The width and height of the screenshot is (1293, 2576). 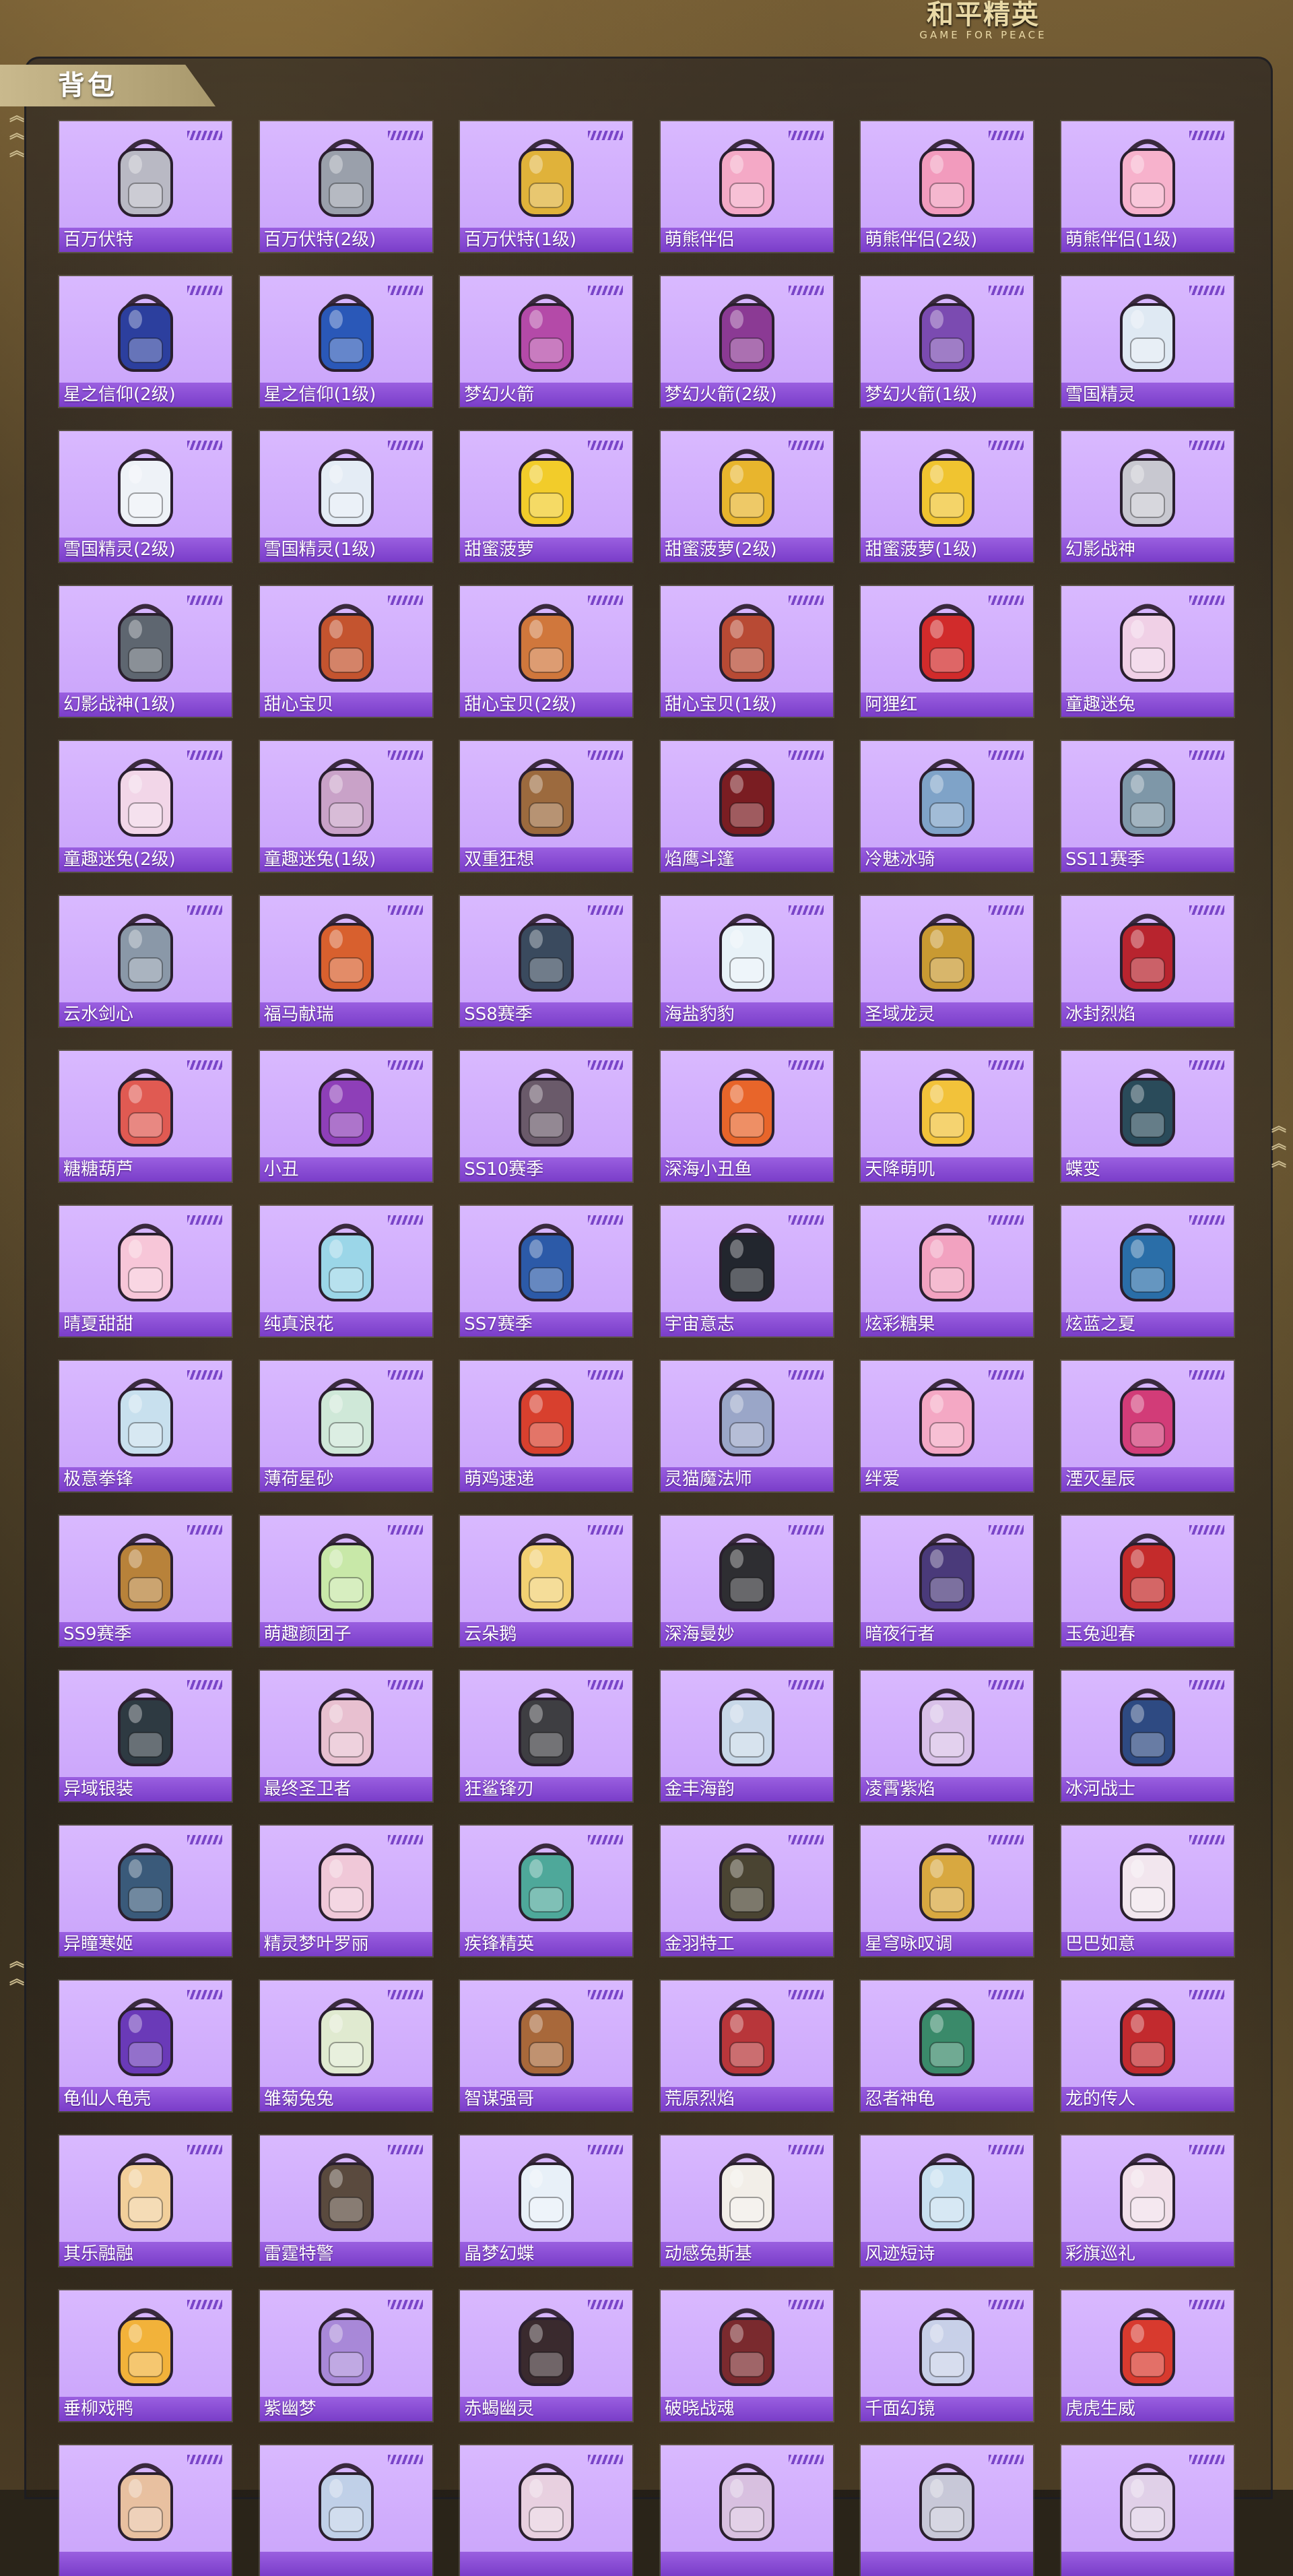 What do you see at coordinates (345, 1736) in the screenshot?
I see `backpack-card: 最终圣卫者` at bounding box center [345, 1736].